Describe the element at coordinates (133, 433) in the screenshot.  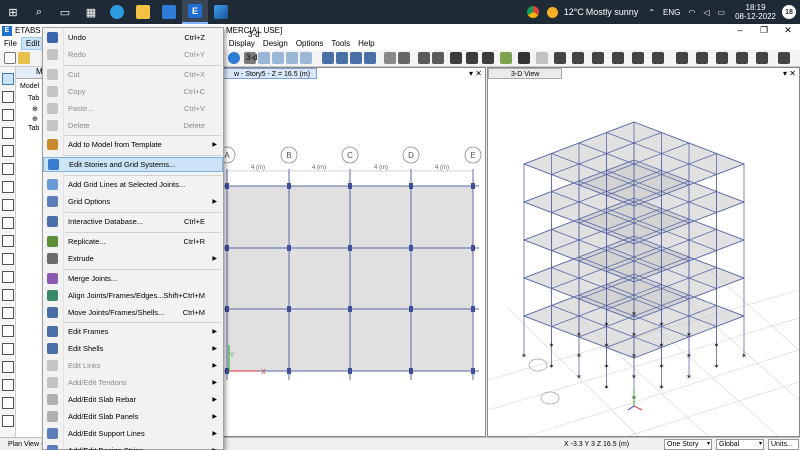
I see `menu-item-add-edit-support-lines: Add/Edit Support Lines ▶` at that location.